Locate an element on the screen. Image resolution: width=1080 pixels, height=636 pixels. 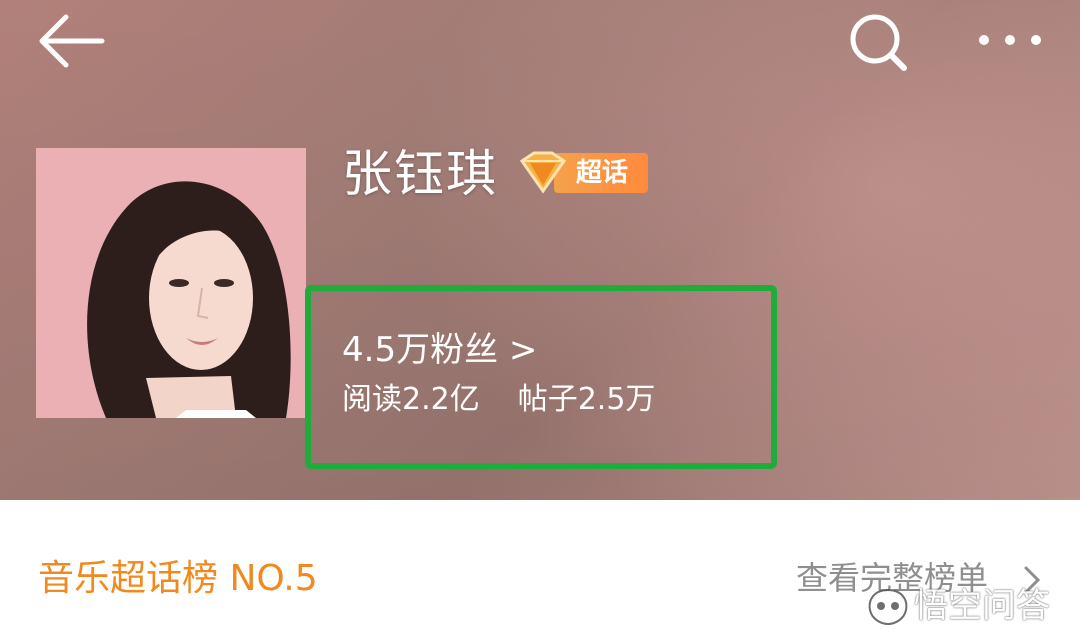
super-topic-badge: 超话 is located at coordinates (581, 173).